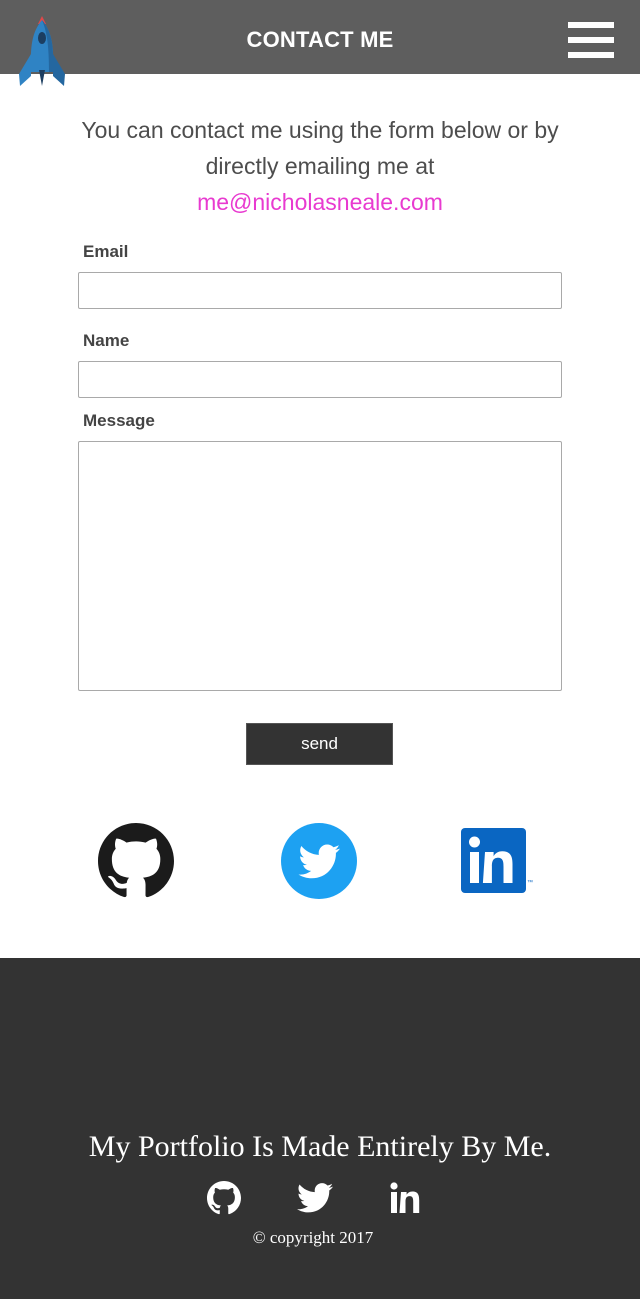  Describe the element at coordinates (320, 566) in the screenshot. I see `message-field` at that location.